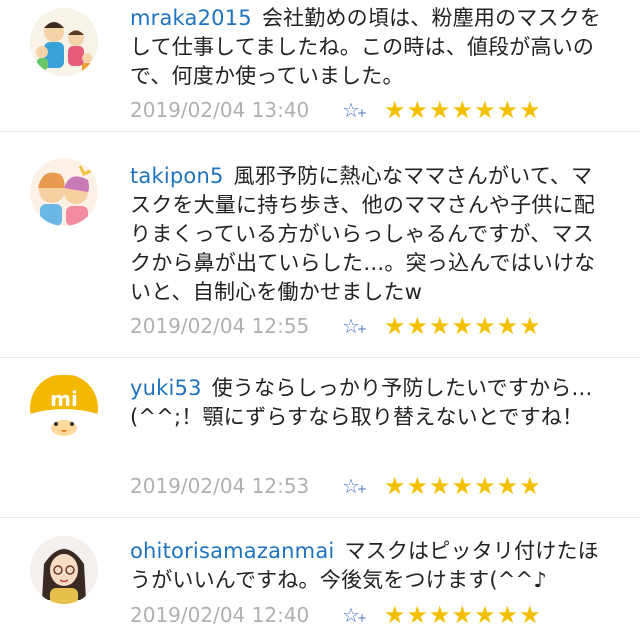 The width and height of the screenshot is (640, 635). What do you see at coordinates (220, 110) in the screenshot?
I see `timestamp: 2019/02/04 13:40` at bounding box center [220, 110].